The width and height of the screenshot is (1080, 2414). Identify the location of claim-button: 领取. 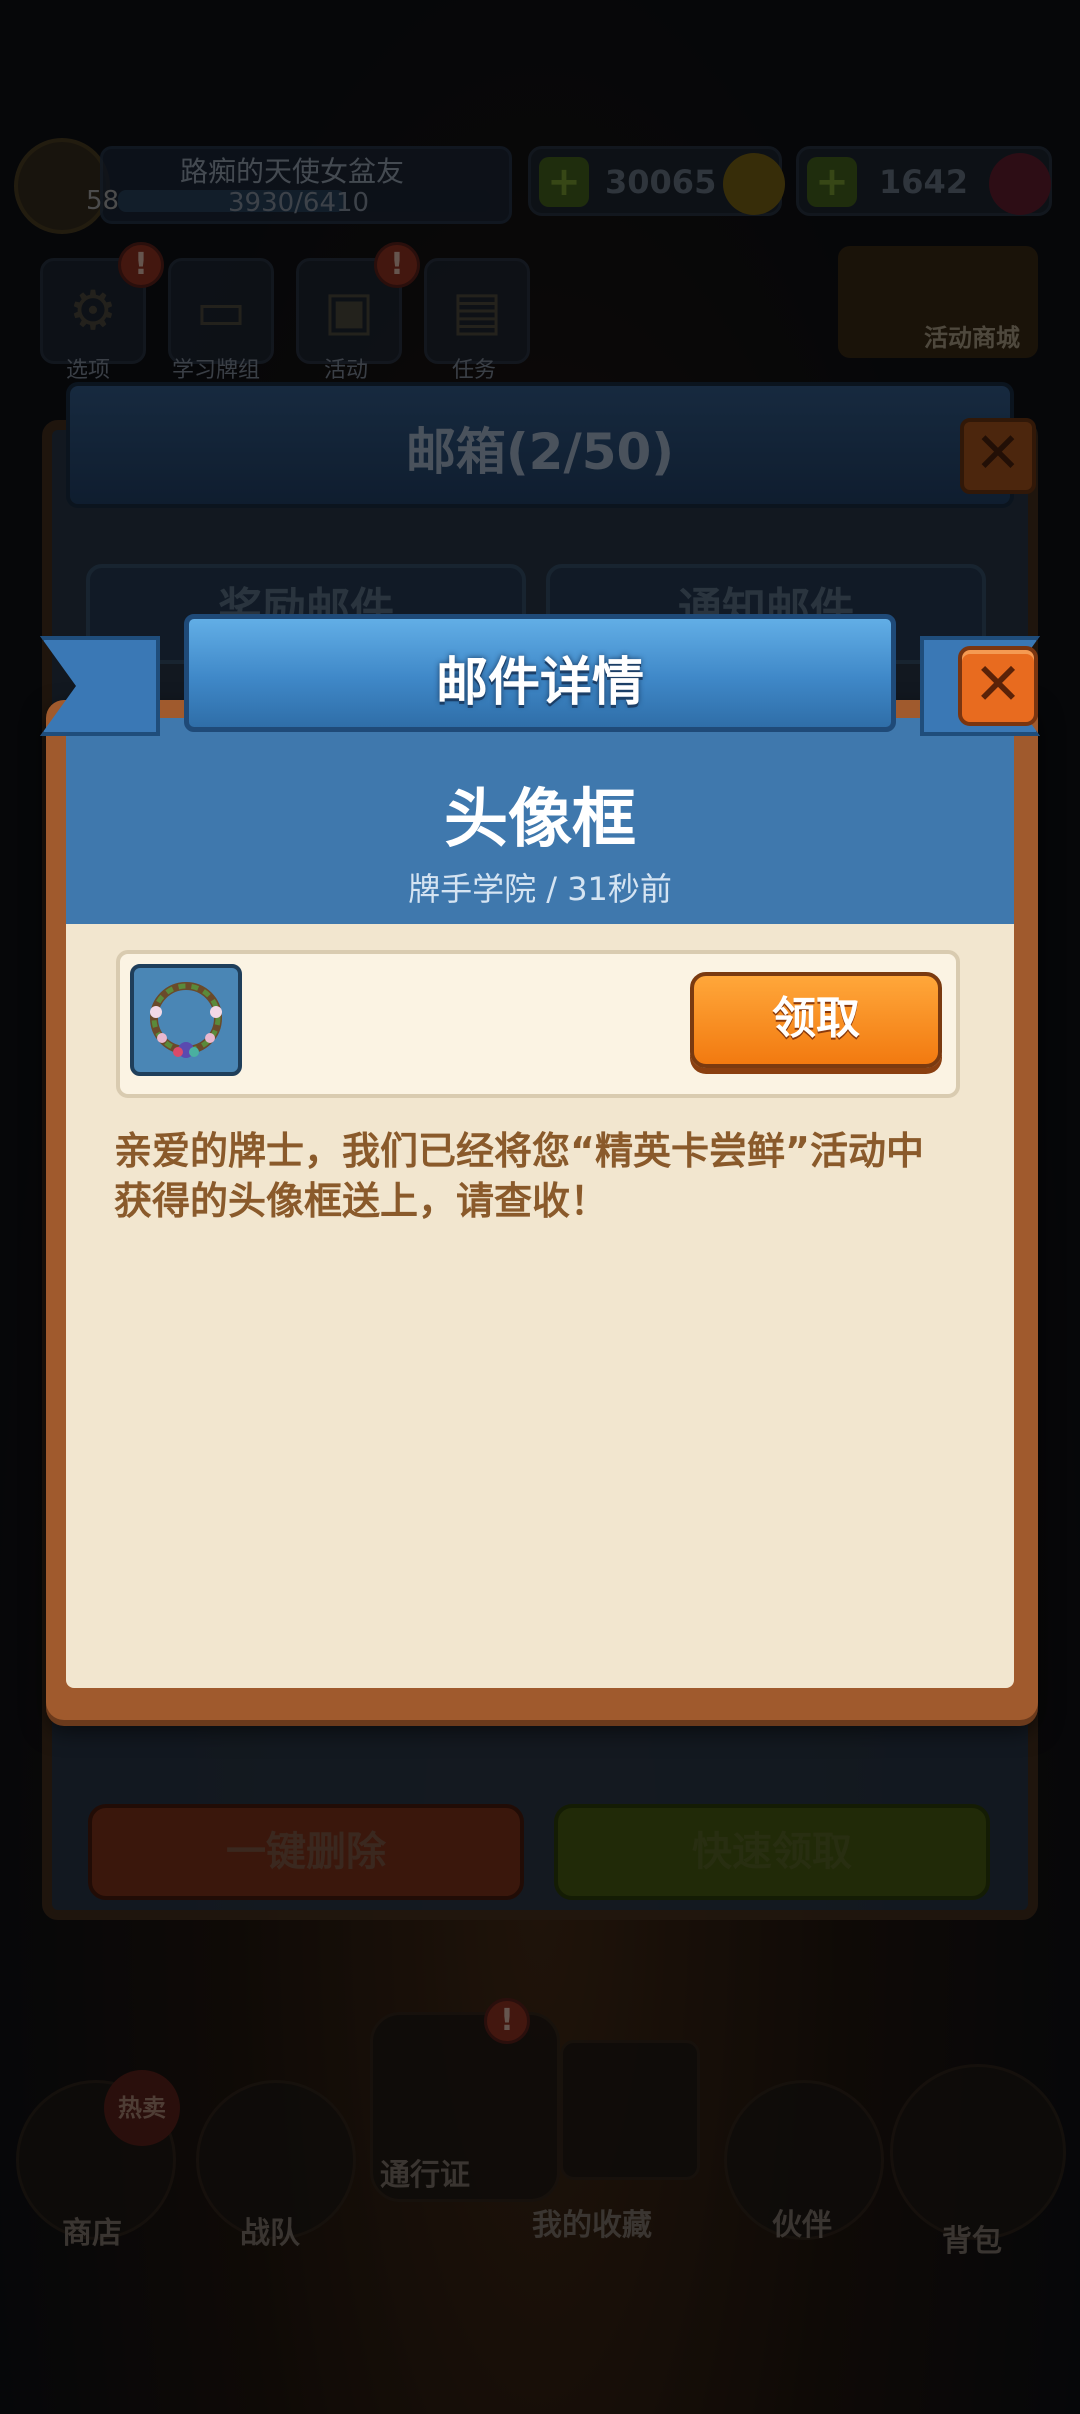
(816, 1020).